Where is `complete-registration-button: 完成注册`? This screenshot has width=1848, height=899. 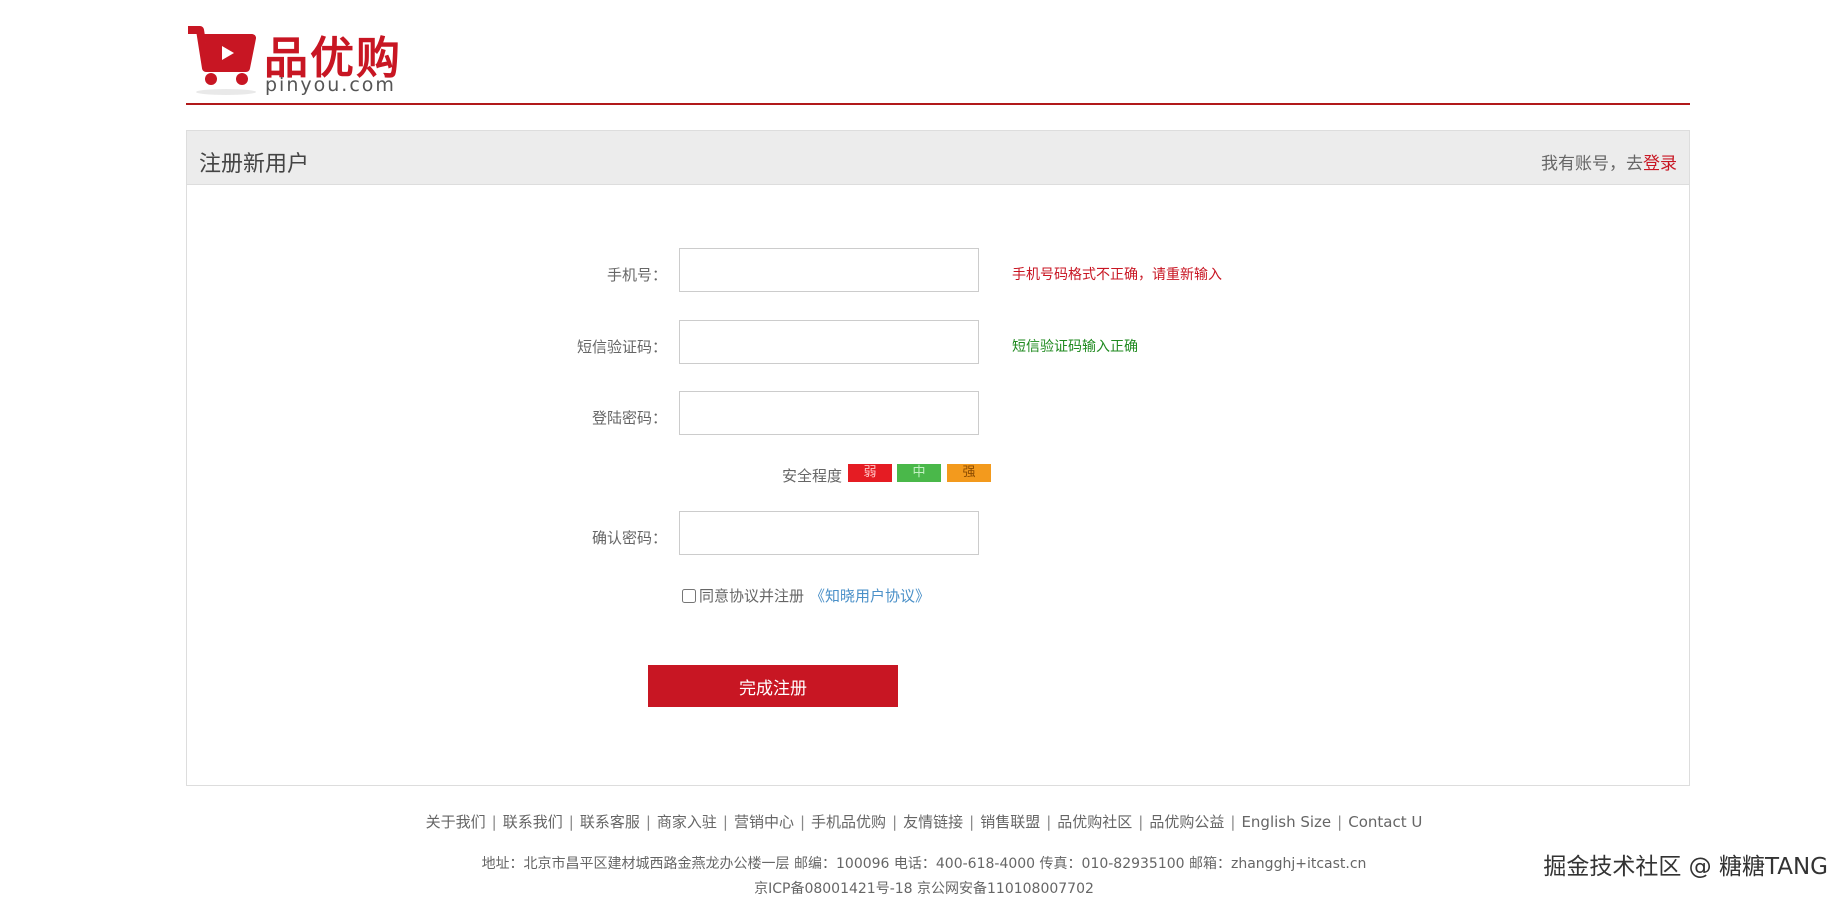 complete-registration-button: 完成注册 is located at coordinates (773, 686).